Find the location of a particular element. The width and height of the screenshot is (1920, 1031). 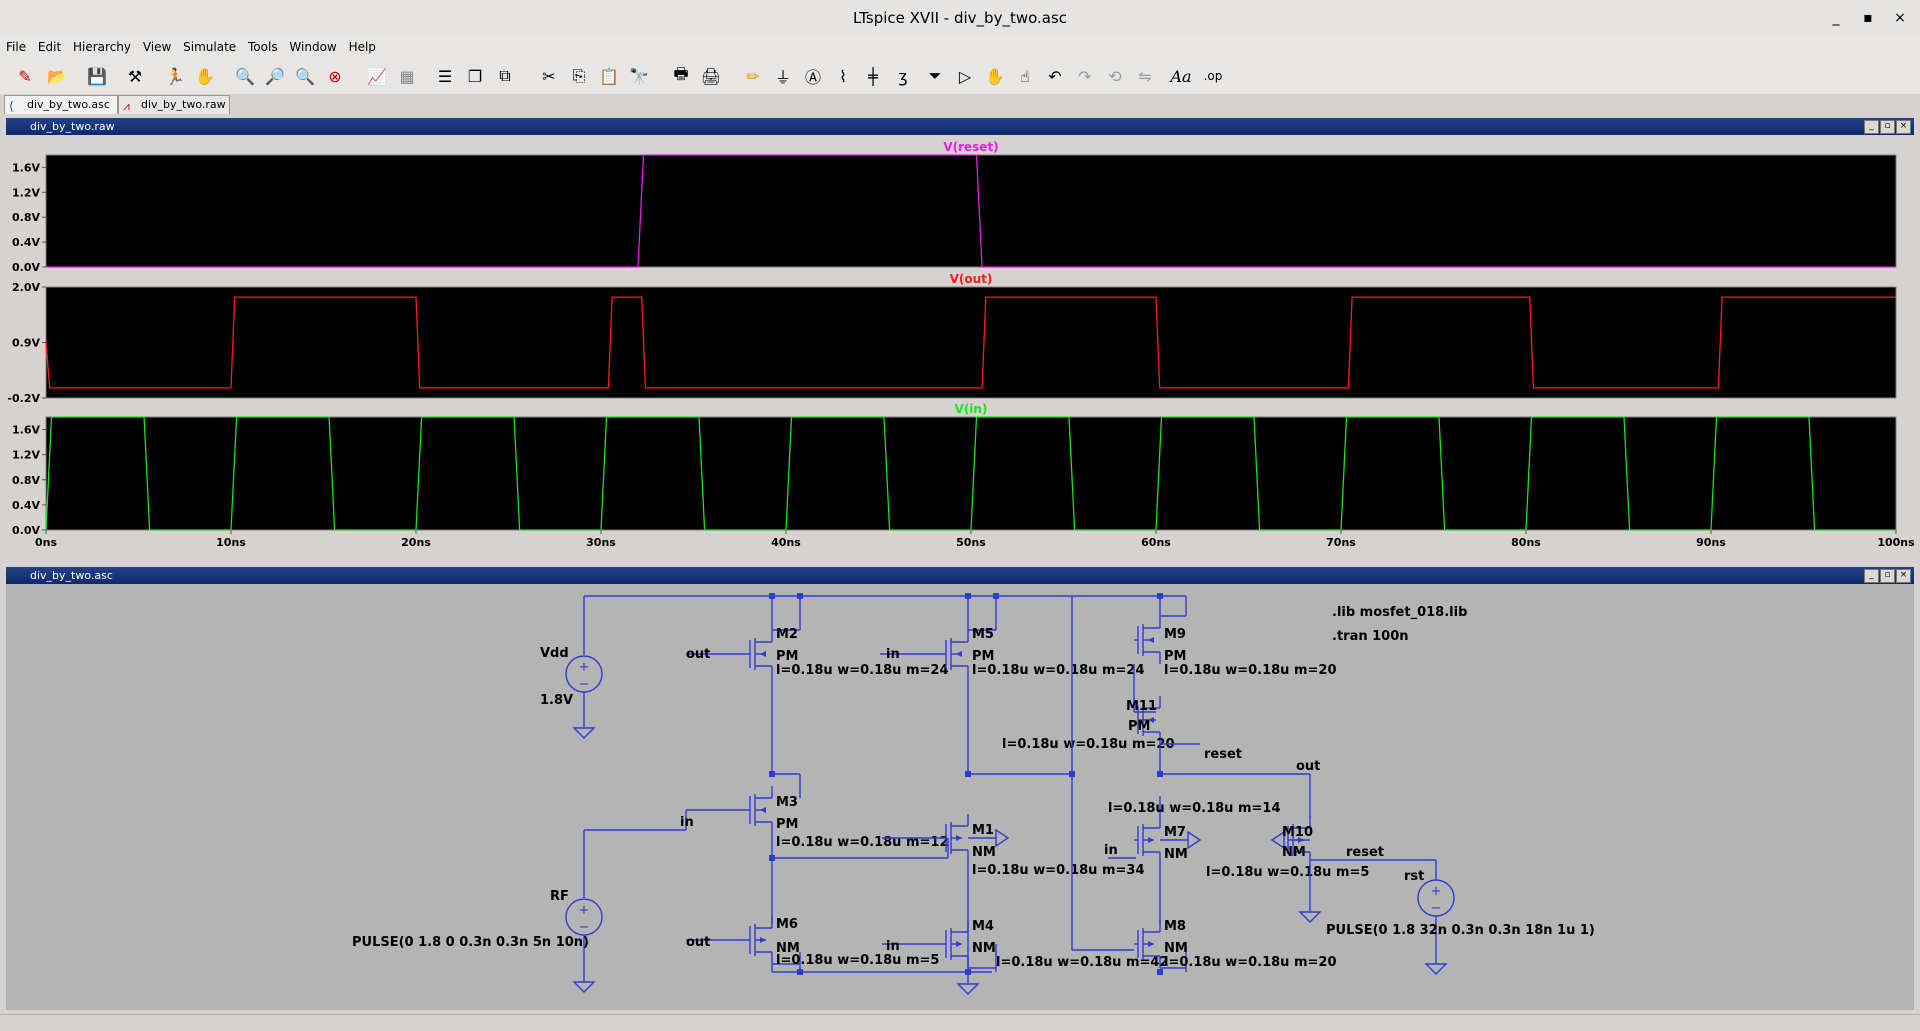

net-label-out: out is located at coordinates (698, 942).